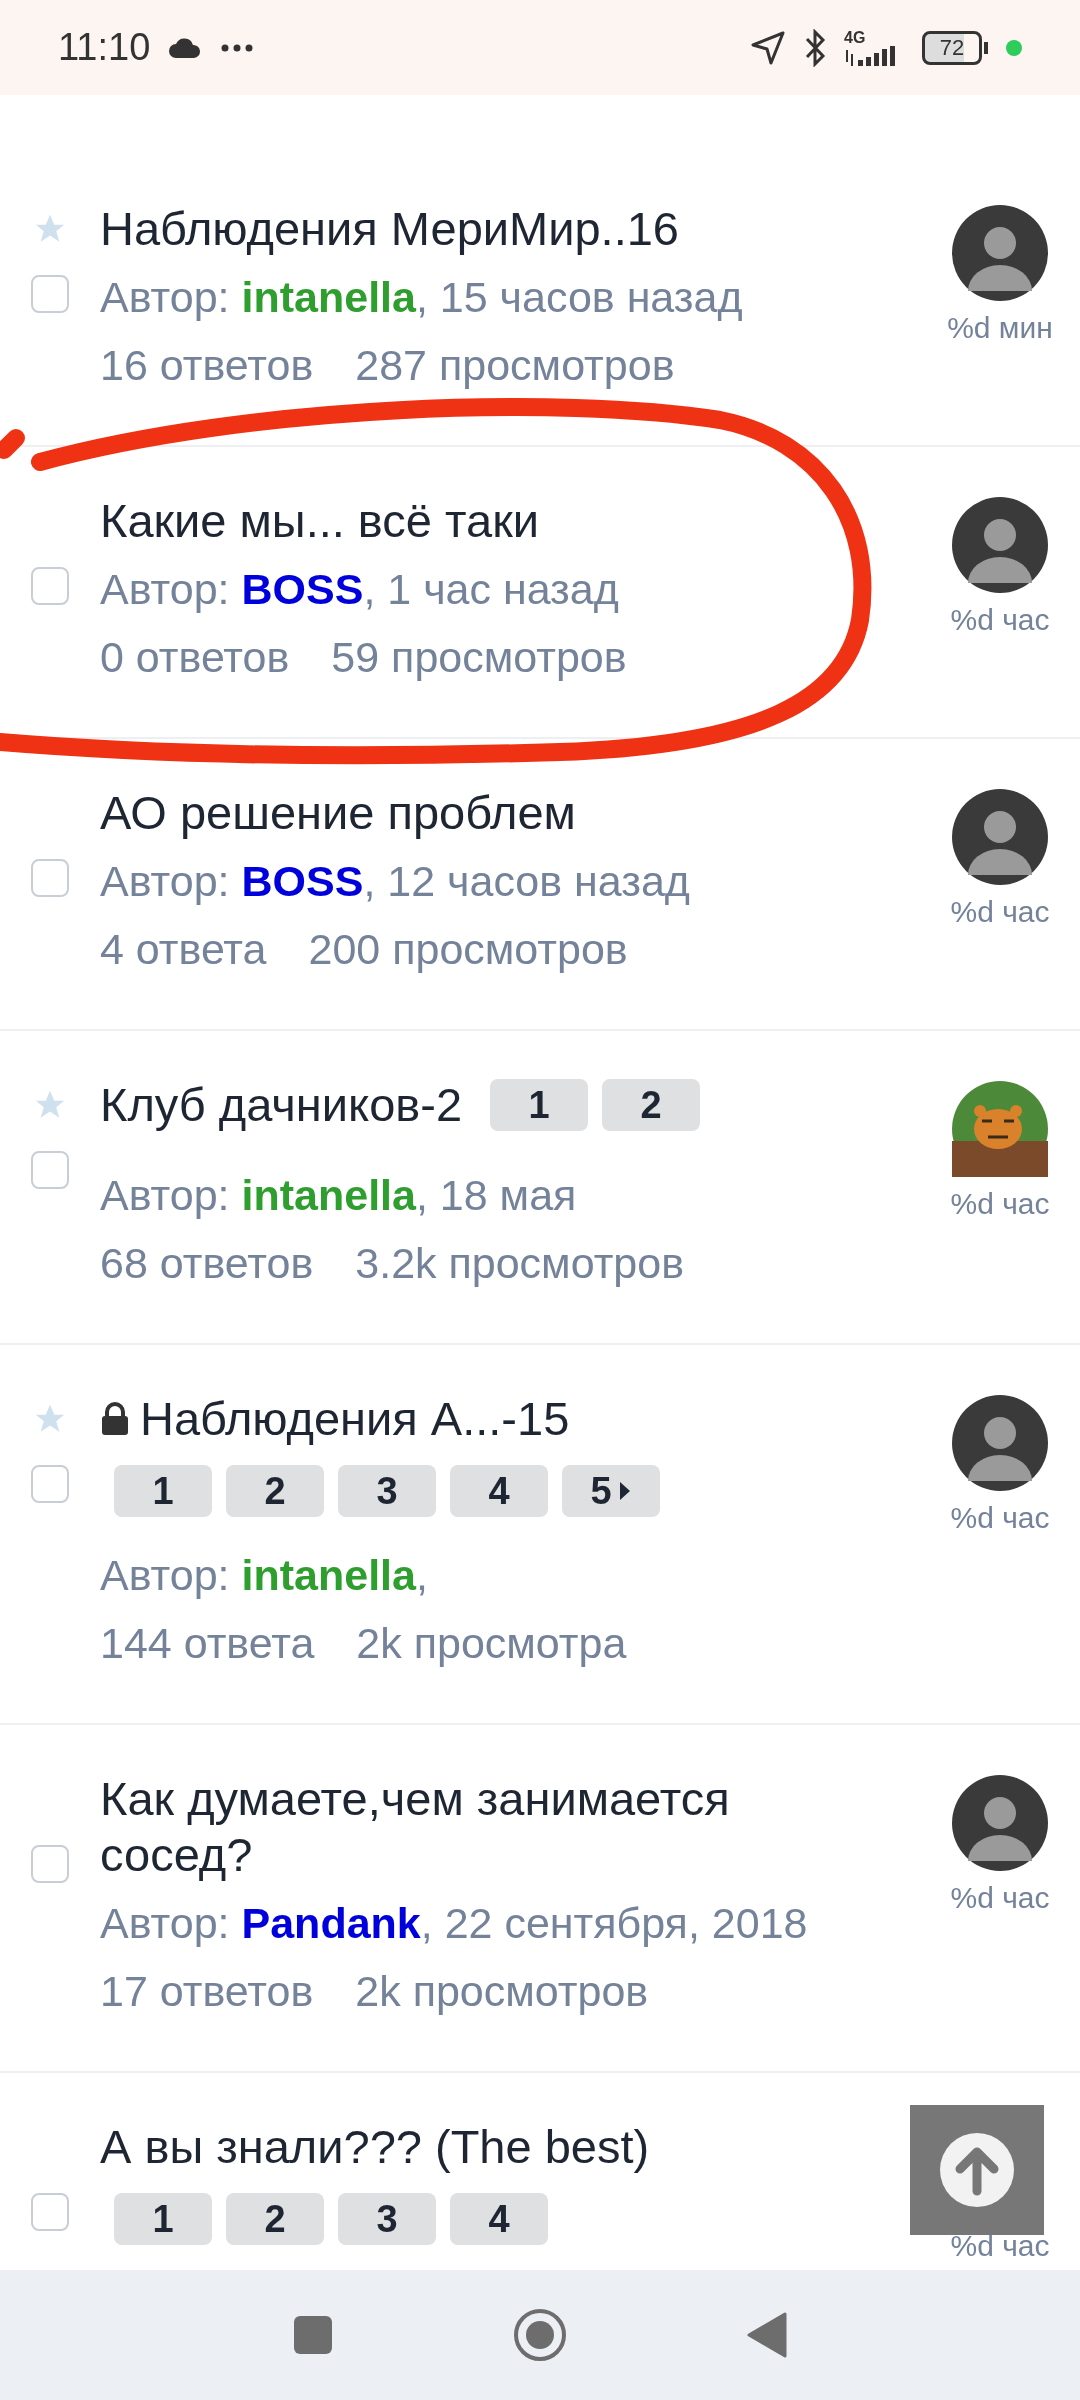 Image resolution: width=1080 pixels, height=2400 pixels. Describe the element at coordinates (339, 1195) in the screenshot. I see `author-line: Автор: intanella, 18 мая` at that location.